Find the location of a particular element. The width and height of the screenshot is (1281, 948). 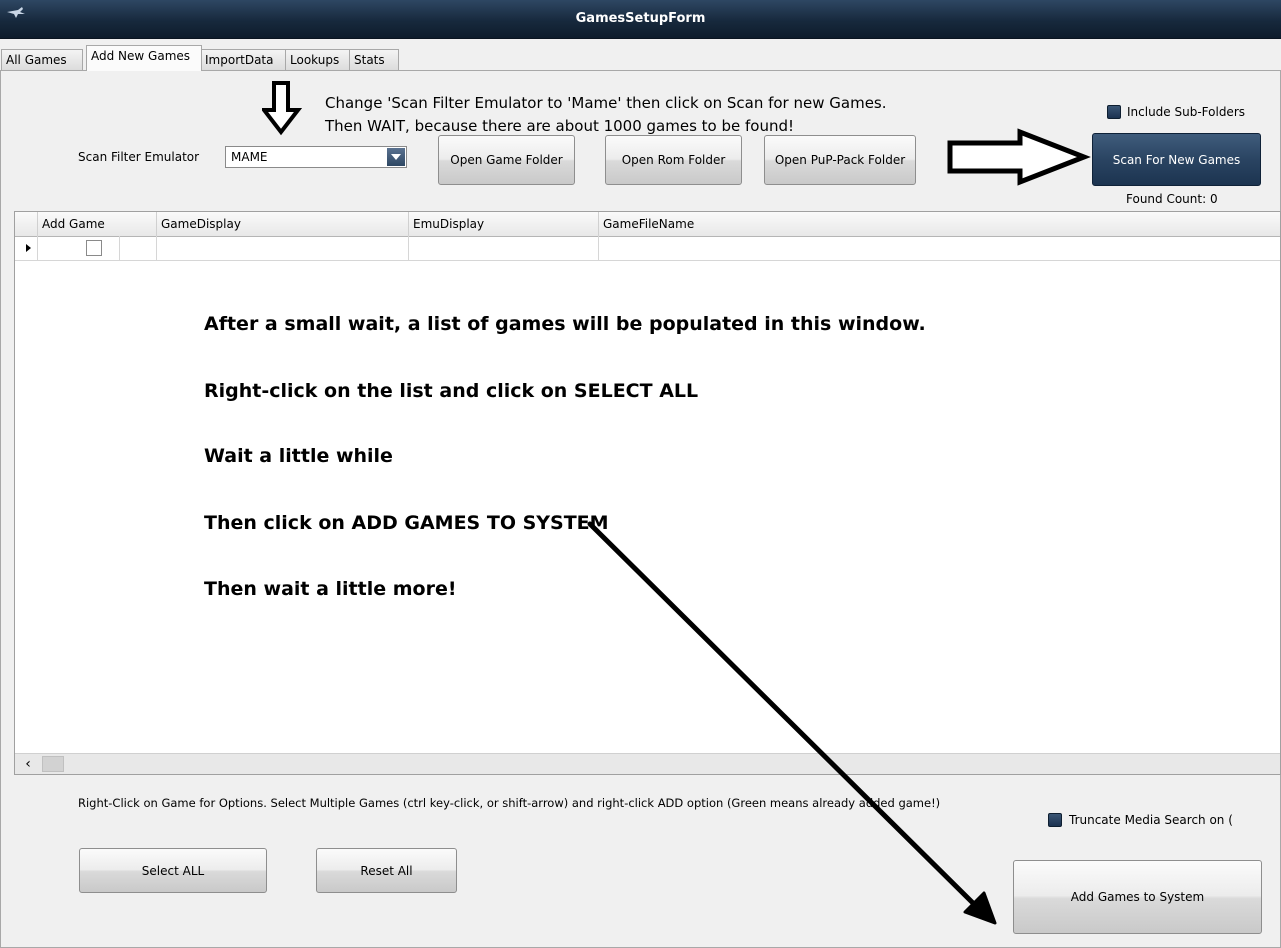

select-all-label: Select ALL is located at coordinates (173, 870).